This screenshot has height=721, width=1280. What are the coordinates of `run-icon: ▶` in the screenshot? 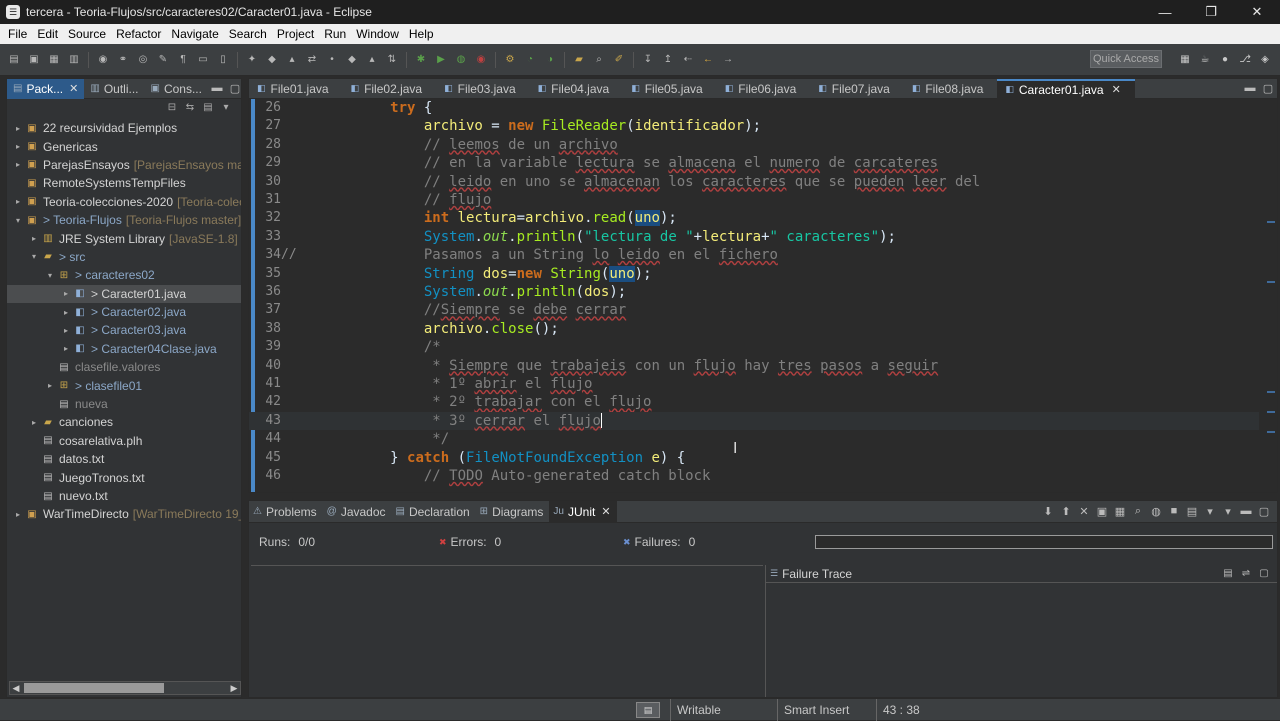 It's located at (441, 60).